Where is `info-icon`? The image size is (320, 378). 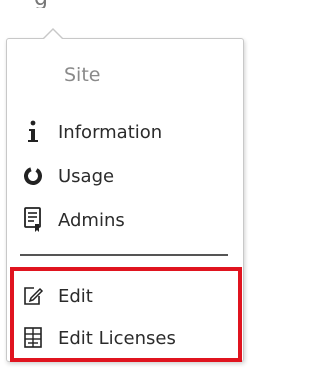
info-icon is located at coordinates (33, 132).